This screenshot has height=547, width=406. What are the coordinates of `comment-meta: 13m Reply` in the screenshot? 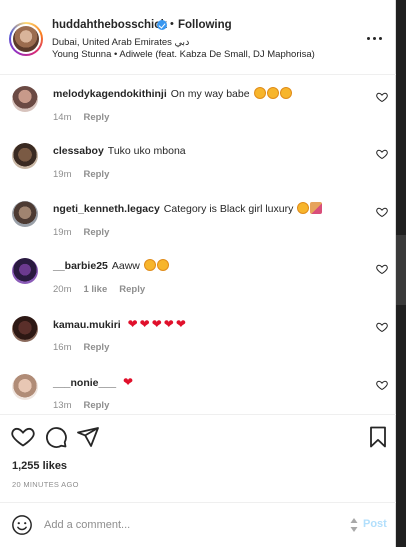 It's located at (87, 405).